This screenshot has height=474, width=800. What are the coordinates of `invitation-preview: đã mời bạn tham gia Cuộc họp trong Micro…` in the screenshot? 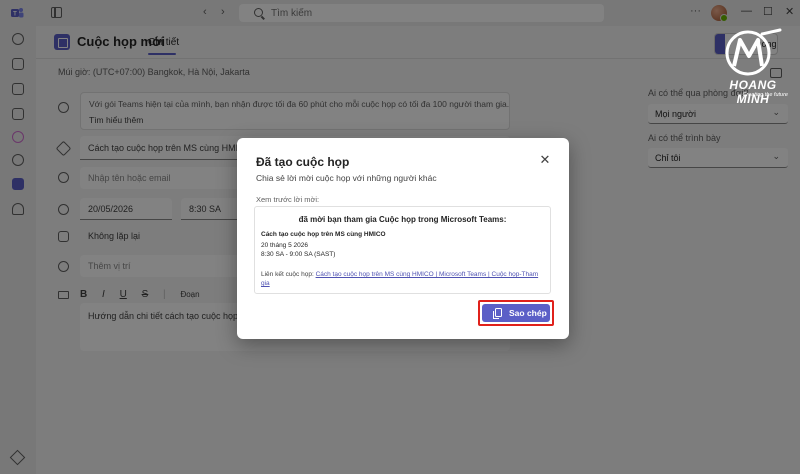 It's located at (402, 250).